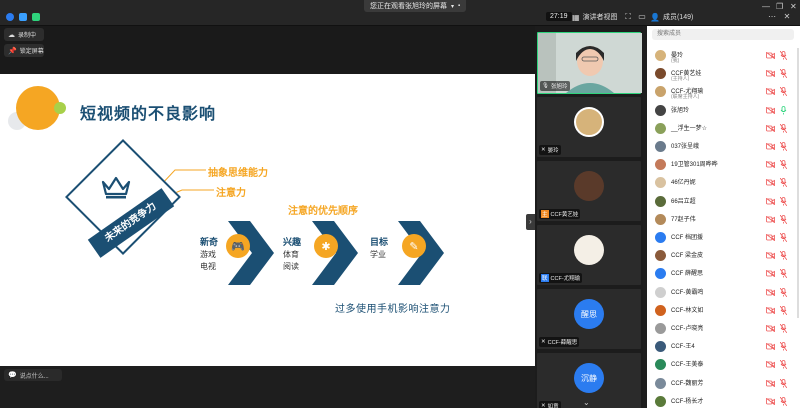 The height and width of the screenshot is (408, 800). Describe the element at coordinates (671, 17) in the screenshot. I see `members-header: 👤 成员(149)` at that location.